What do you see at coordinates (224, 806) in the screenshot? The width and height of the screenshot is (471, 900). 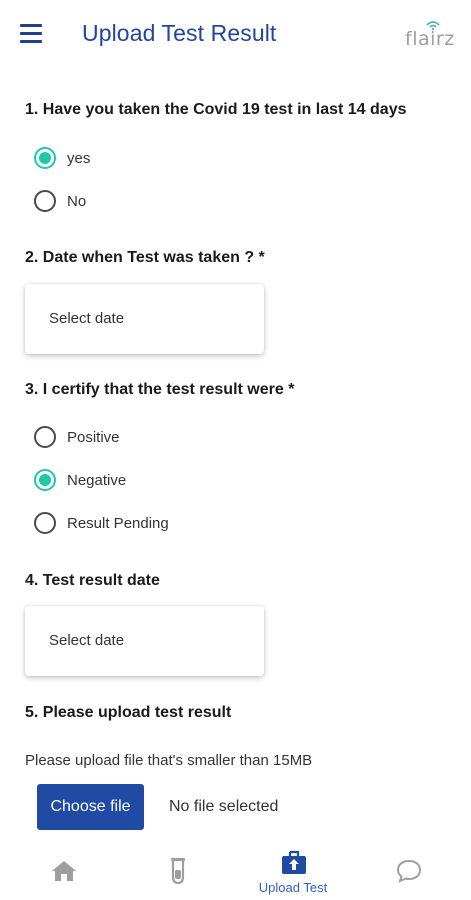 I see `file-status-text: No file selected` at bounding box center [224, 806].